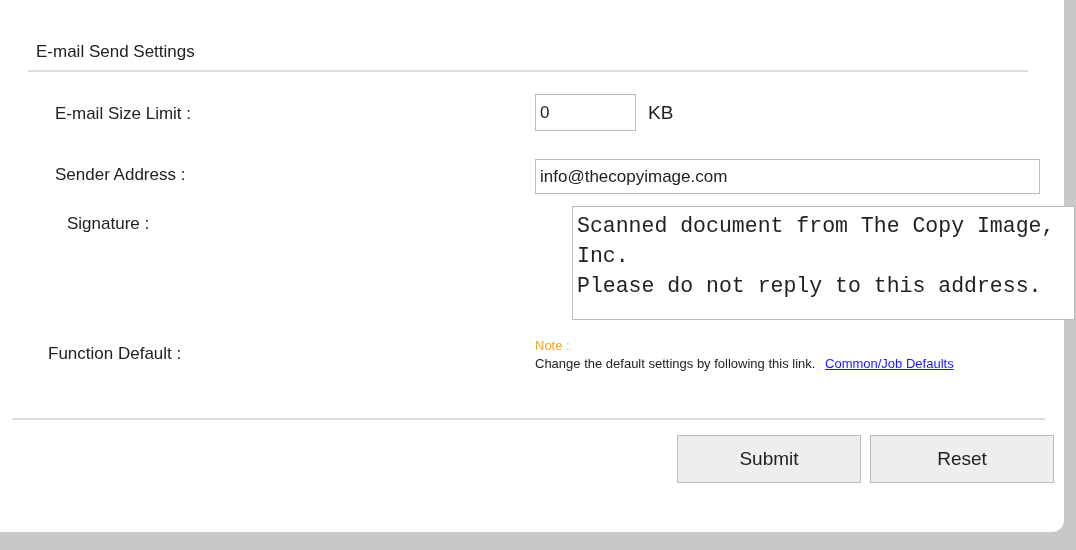 The height and width of the screenshot is (550, 1076). Describe the element at coordinates (108, 223) in the screenshot. I see `field-label: Signature :` at that location.